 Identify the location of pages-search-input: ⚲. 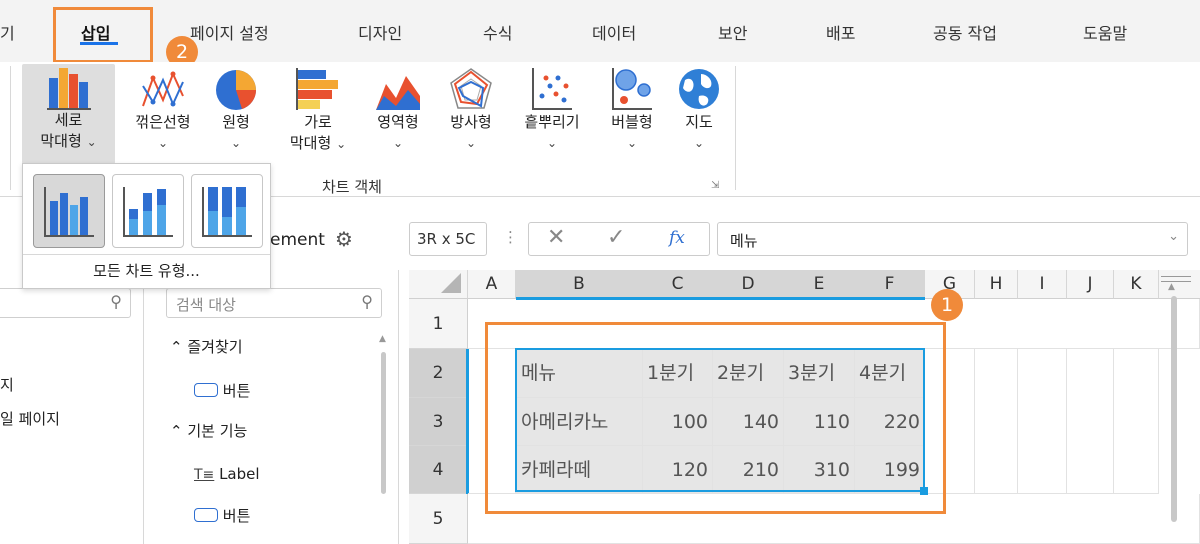
(65, 303).